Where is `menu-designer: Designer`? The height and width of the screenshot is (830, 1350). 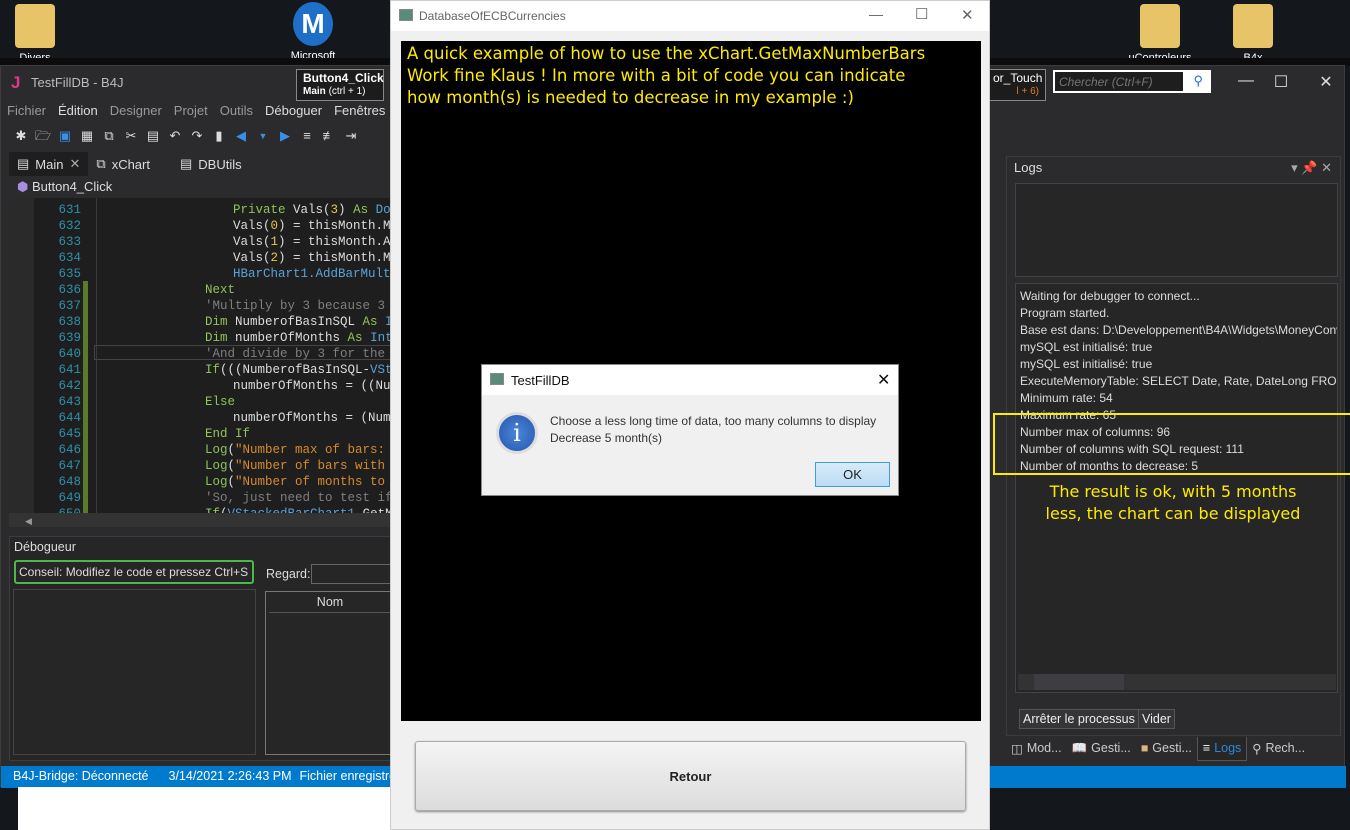 menu-designer: Designer is located at coordinates (136, 111).